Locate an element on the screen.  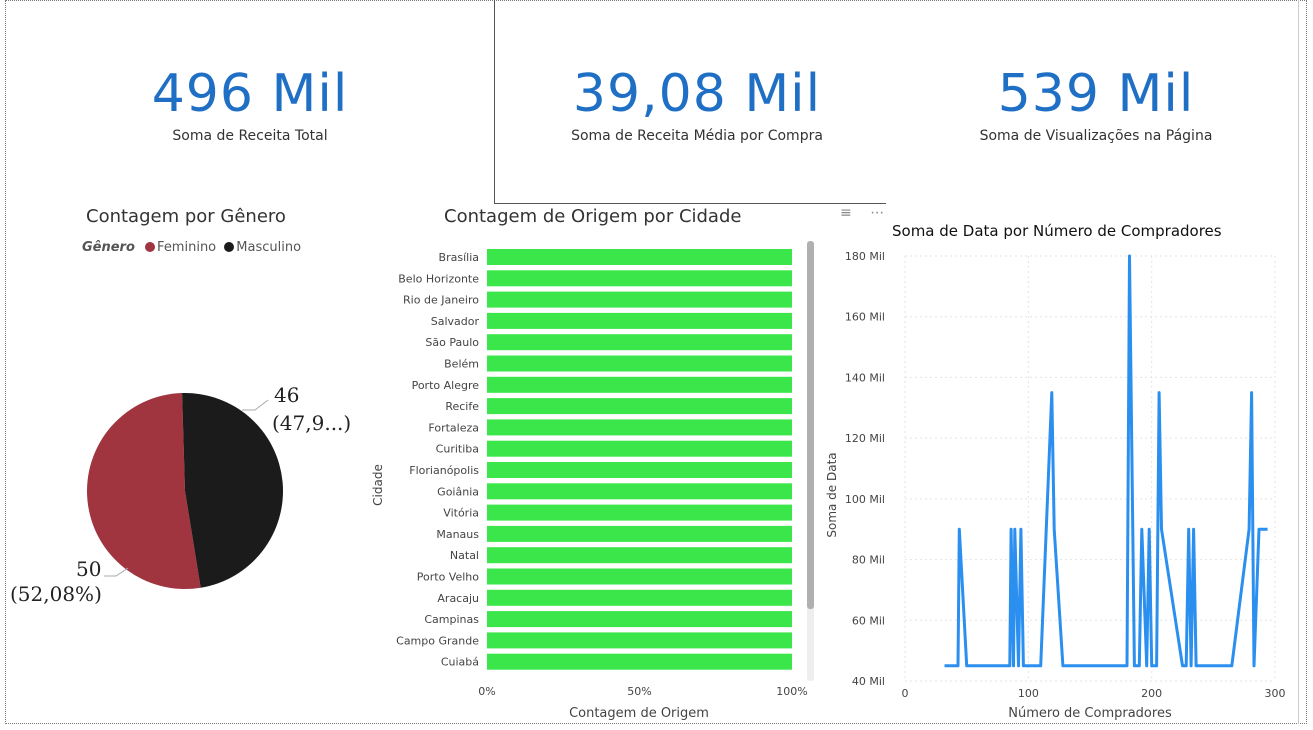
line-y-tick: 180 Mil is located at coordinates (865, 256).